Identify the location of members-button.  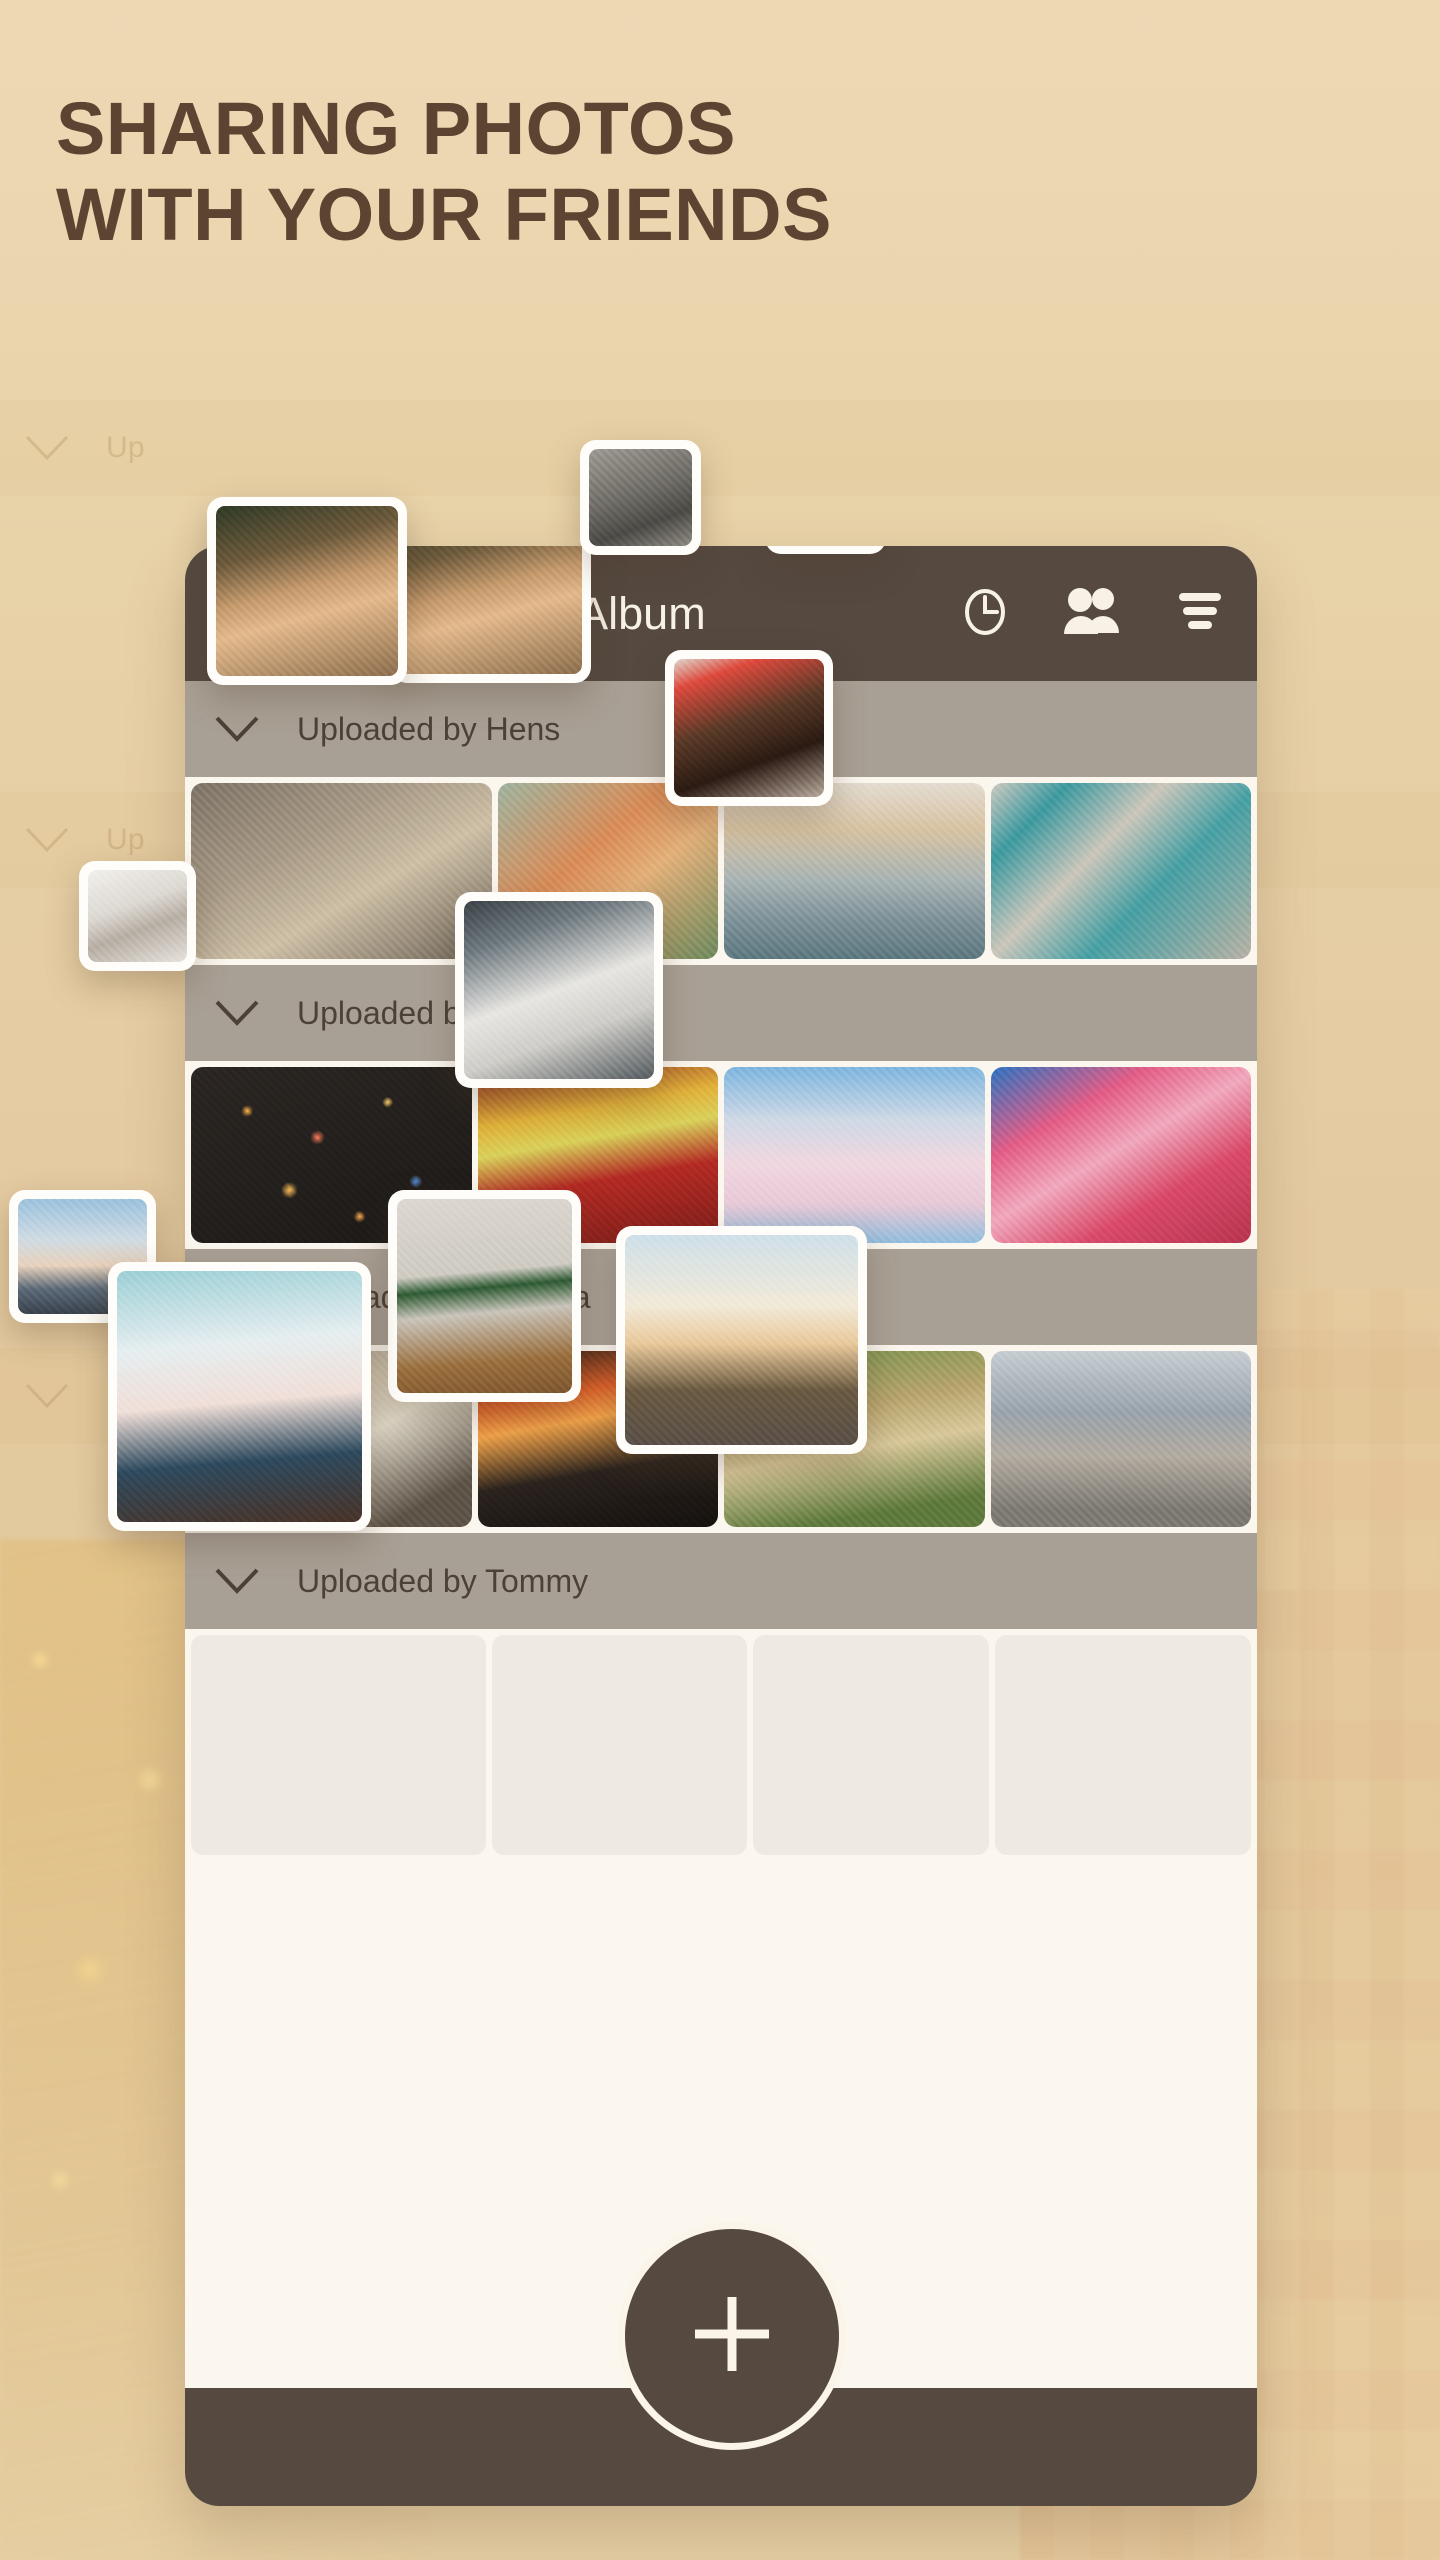
(1094, 613).